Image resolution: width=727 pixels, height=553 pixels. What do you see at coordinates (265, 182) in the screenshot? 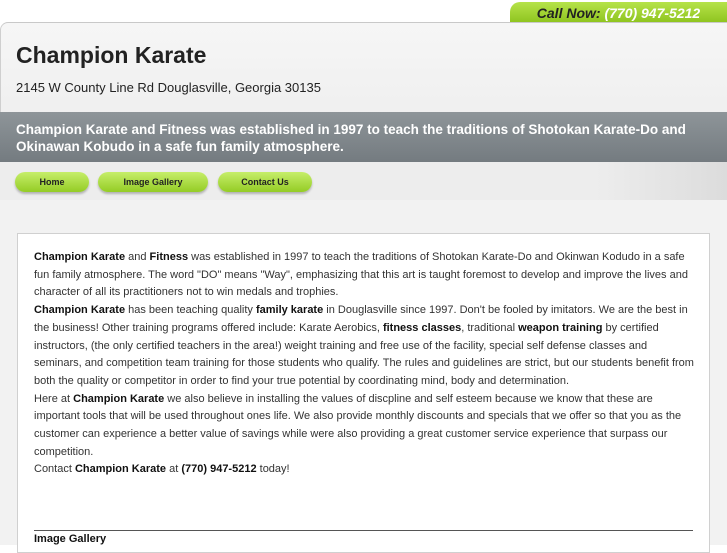
I see `nav-contact-us-button: Contact Us` at bounding box center [265, 182].